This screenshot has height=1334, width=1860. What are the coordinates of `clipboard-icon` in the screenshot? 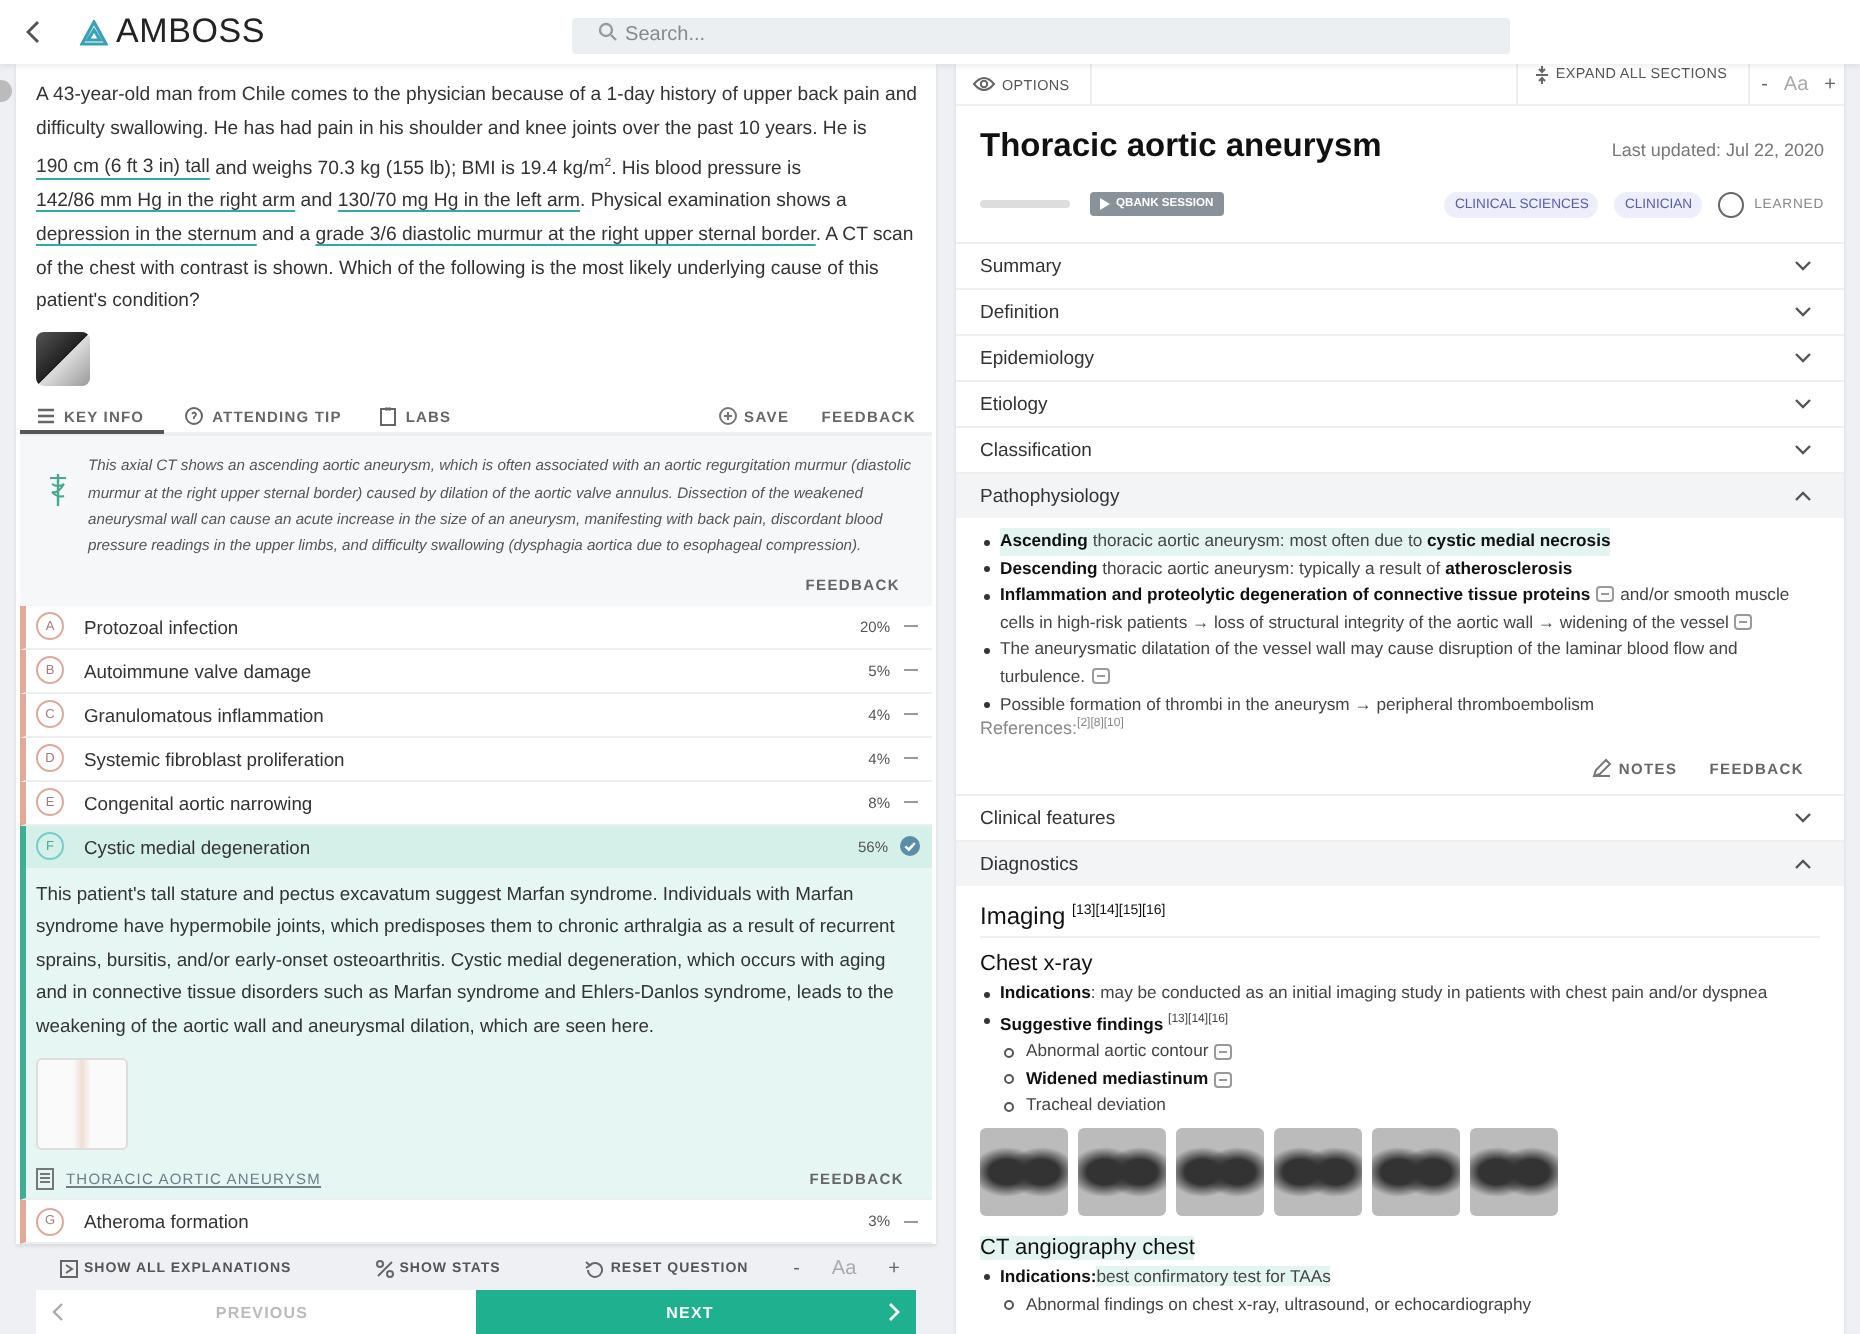 It's located at (387, 416).